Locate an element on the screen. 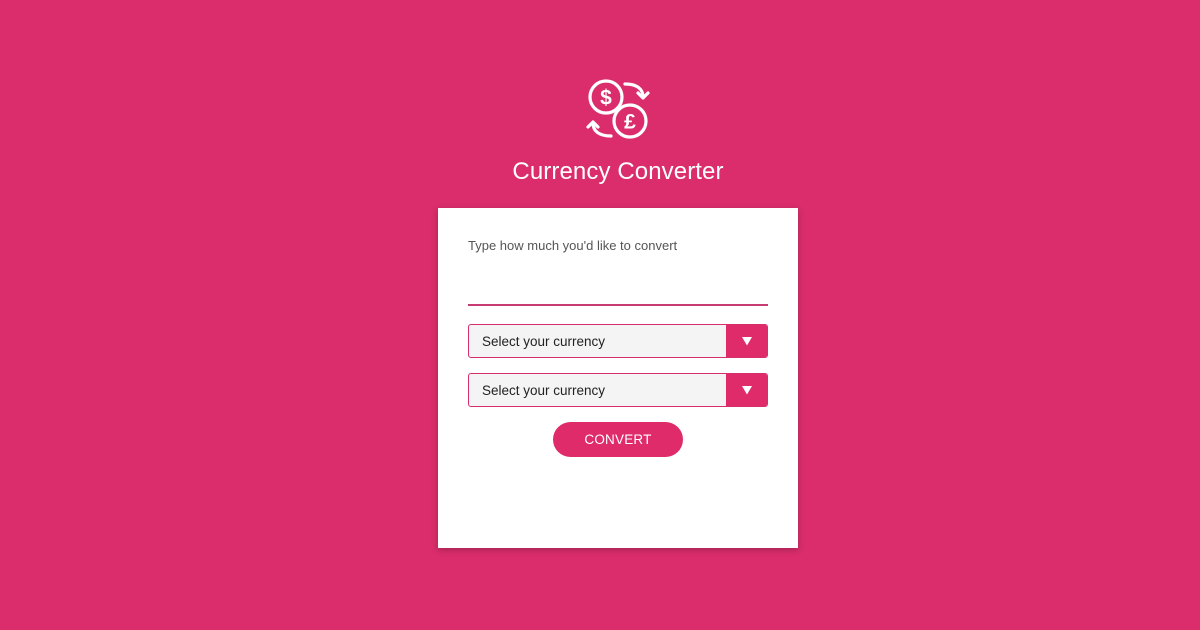 Image resolution: width=1200 pixels, height=630 pixels. to-currency-select: Select your currency is located at coordinates (618, 390).